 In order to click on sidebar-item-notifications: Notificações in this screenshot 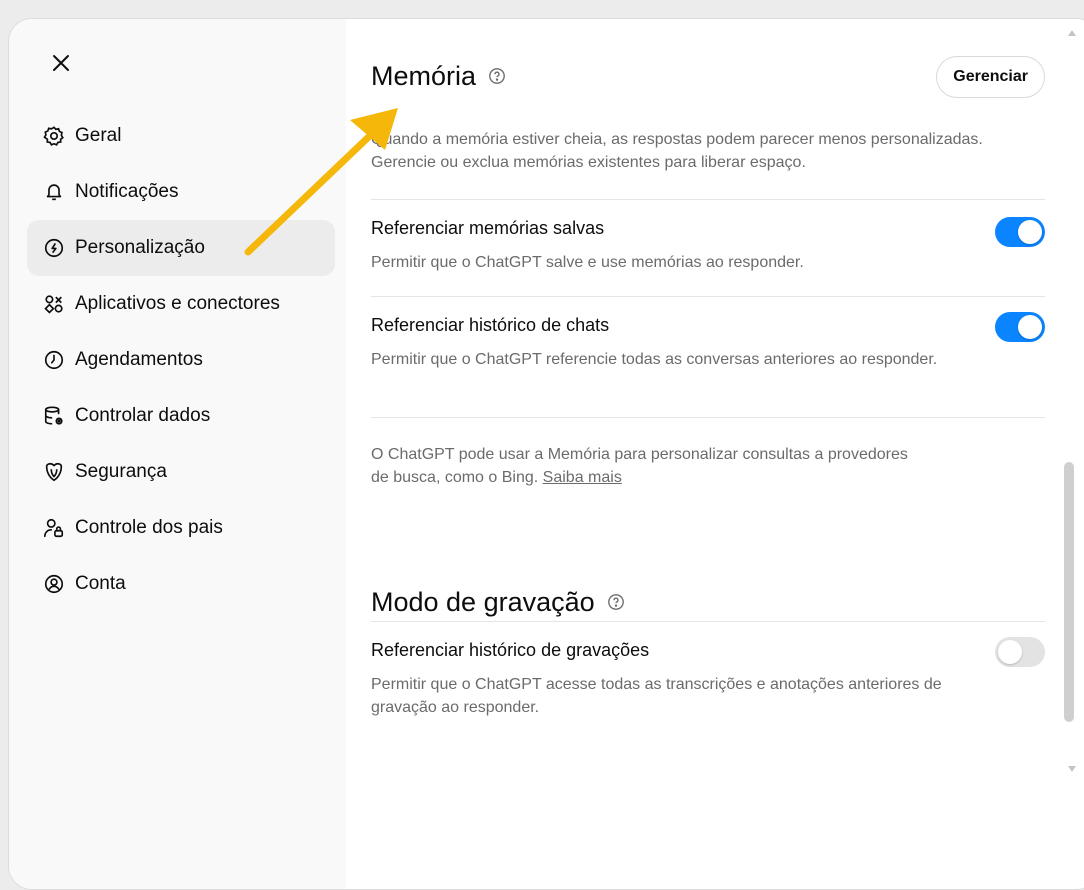, I will do `click(181, 192)`.